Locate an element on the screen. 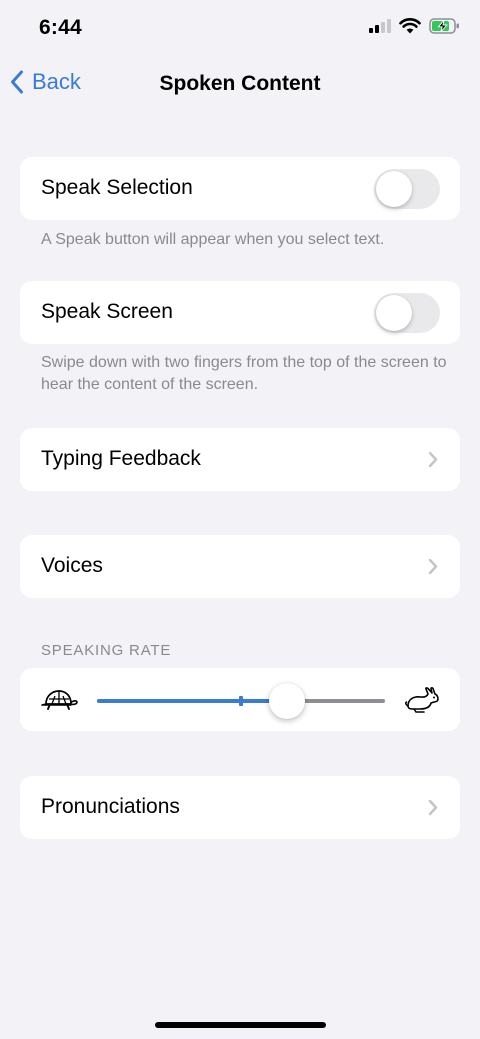 Image resolution: width=480 pixels, height=1039 pixels. speak-selection-toggle is located at coordinates (407, 189).